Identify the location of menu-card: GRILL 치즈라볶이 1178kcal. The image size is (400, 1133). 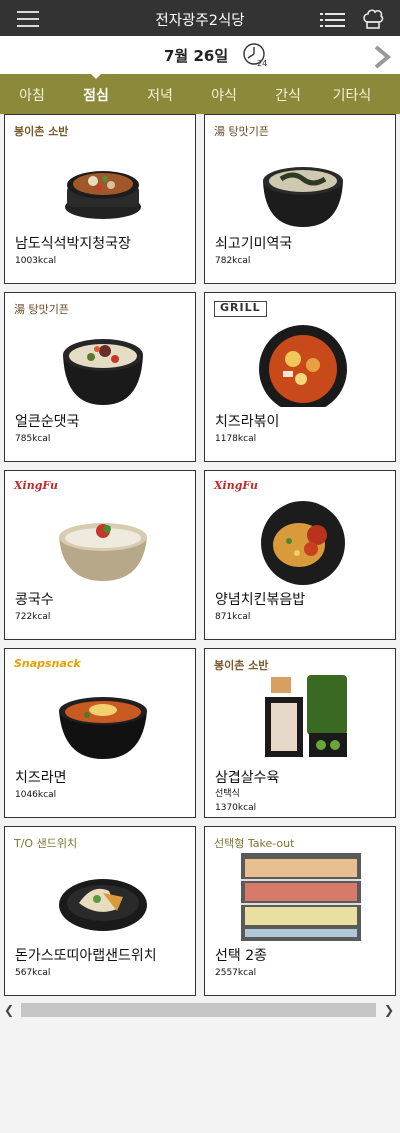
(300, 377).